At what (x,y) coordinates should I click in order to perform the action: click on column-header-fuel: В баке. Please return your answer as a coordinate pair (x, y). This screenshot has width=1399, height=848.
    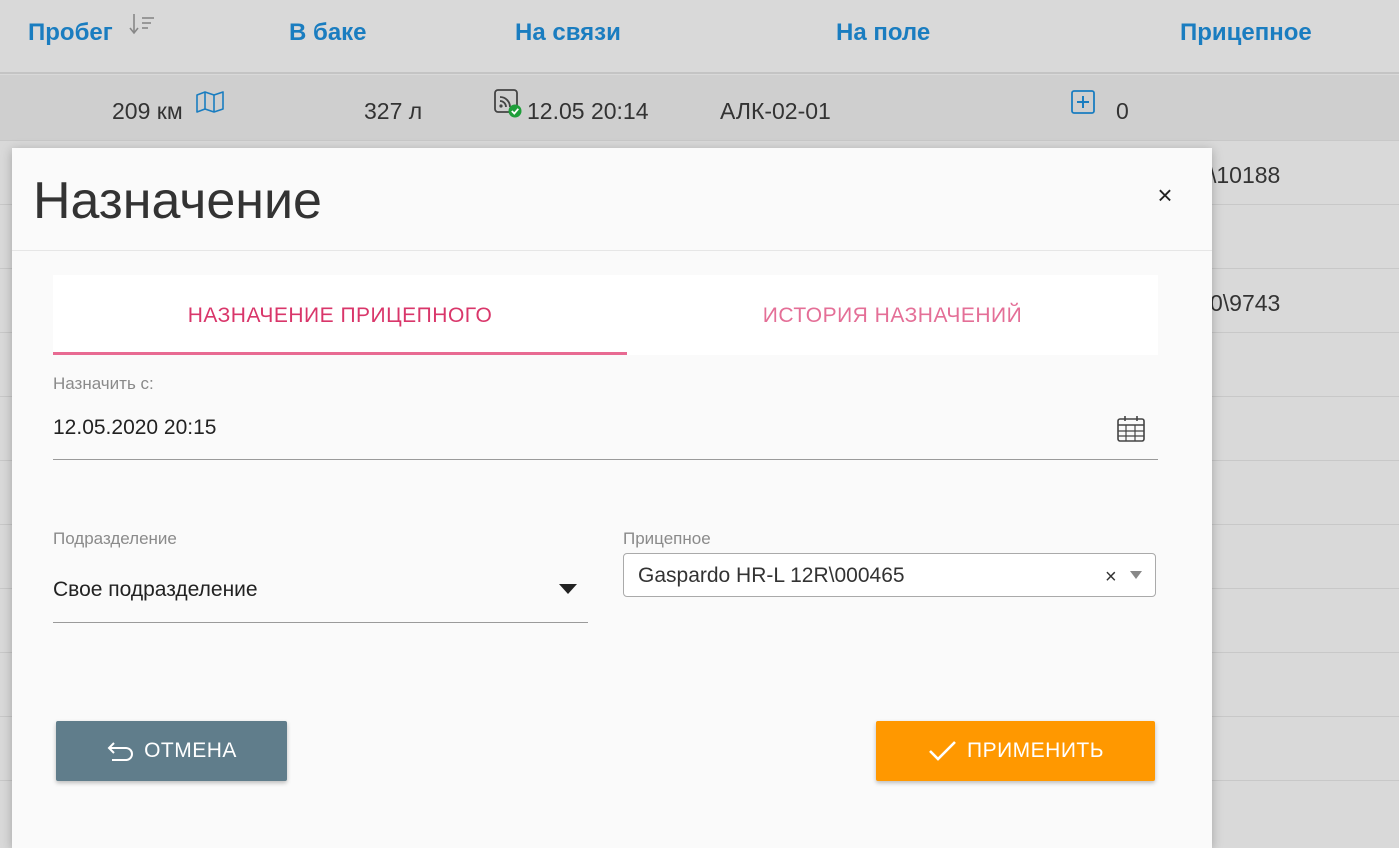
    Looking at the image, I should click on (328, 33).